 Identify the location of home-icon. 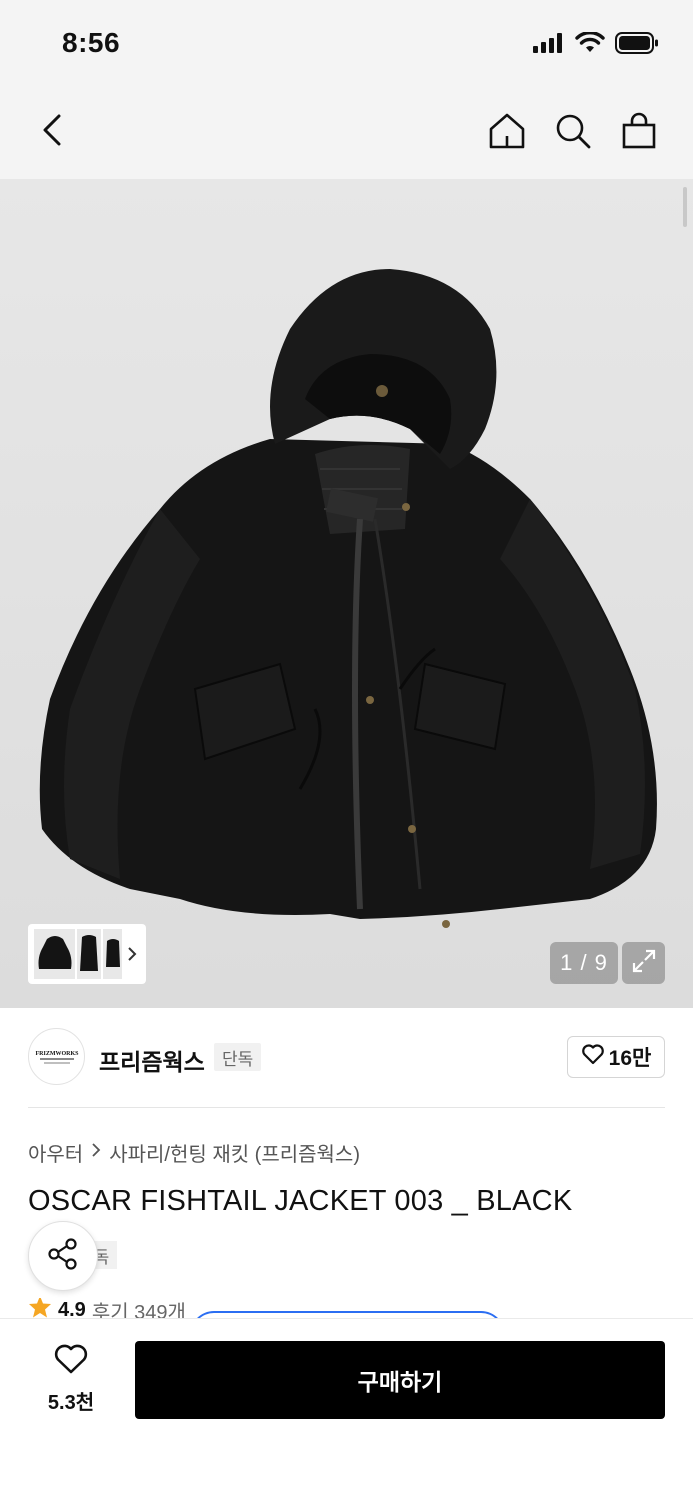
(507, 131).